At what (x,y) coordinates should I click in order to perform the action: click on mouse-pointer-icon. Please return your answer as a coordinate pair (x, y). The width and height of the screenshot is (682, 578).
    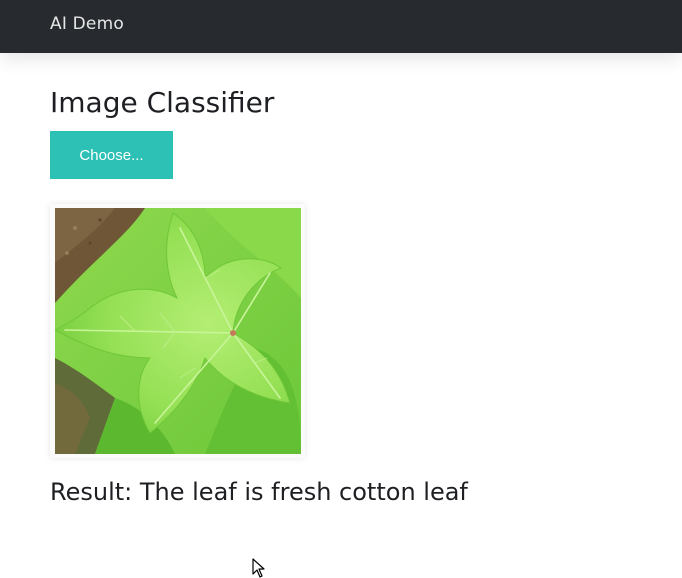
    Looking at the image, I should click on (258, 568).